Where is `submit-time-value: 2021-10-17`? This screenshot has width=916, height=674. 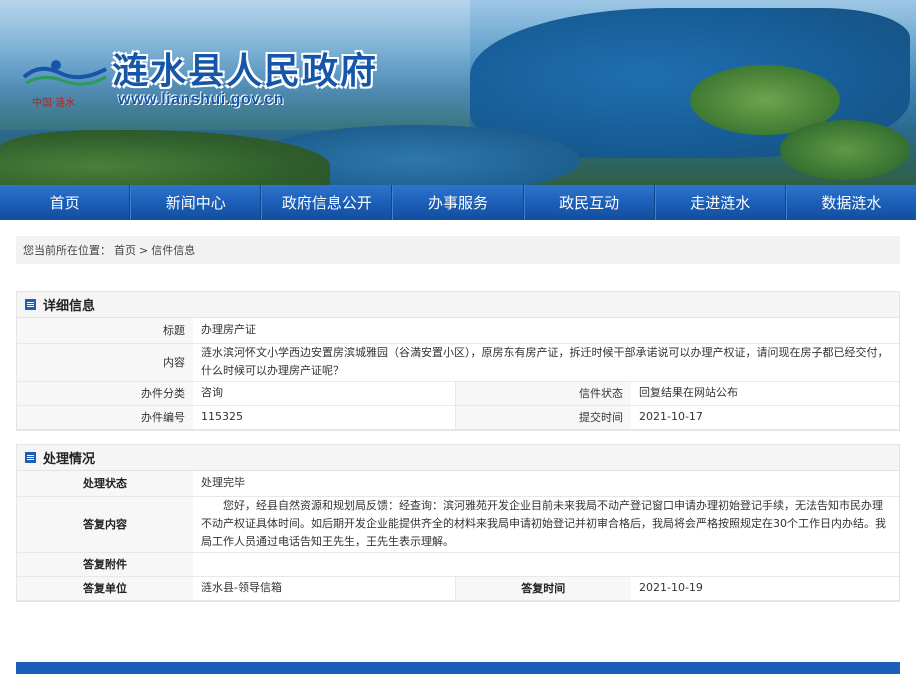 submit-time-value: 2021-10-17 is located at coordinates (765, 417).